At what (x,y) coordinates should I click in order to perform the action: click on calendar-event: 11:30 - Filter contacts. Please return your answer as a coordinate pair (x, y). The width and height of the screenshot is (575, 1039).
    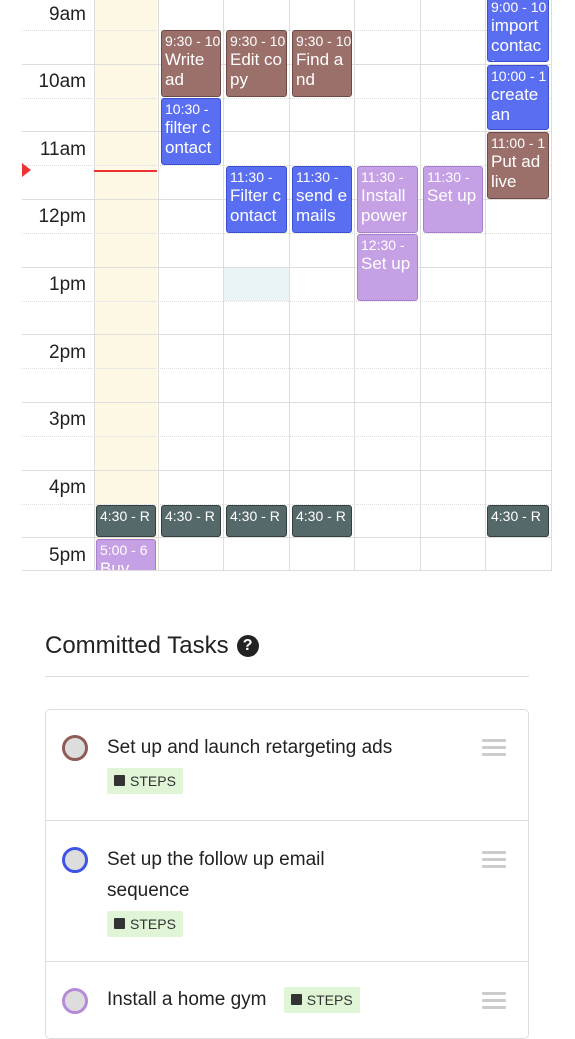
    Looking at the image, I should click on (256, 199).